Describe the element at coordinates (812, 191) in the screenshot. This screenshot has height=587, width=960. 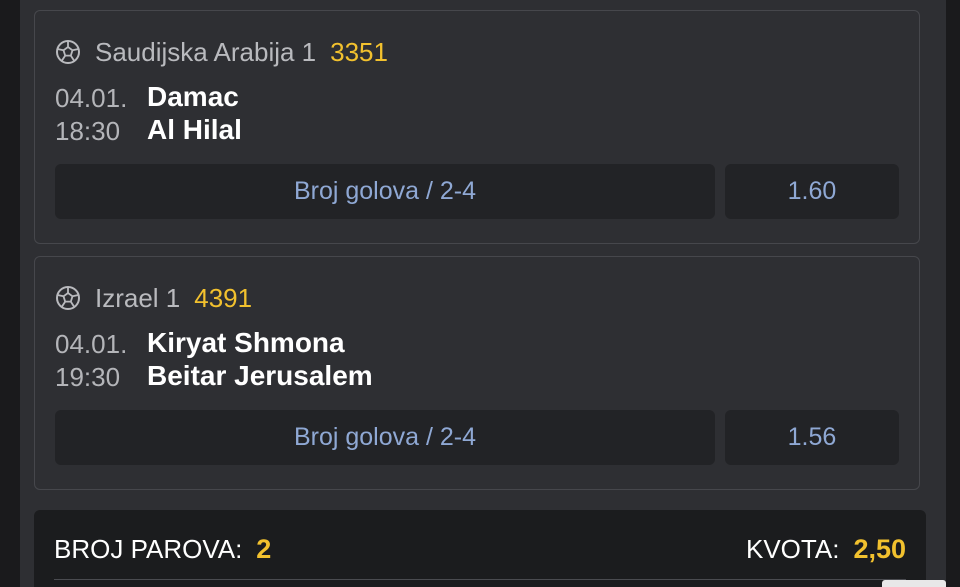
I see `odd-button: 1.60` at that location.